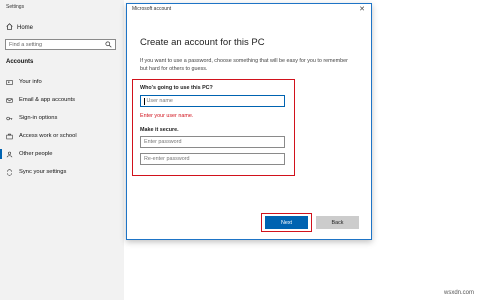 The height and width of the screenshot is (300, 480). I want to click on make-secure-label: Make it secure., so click(159, 130).